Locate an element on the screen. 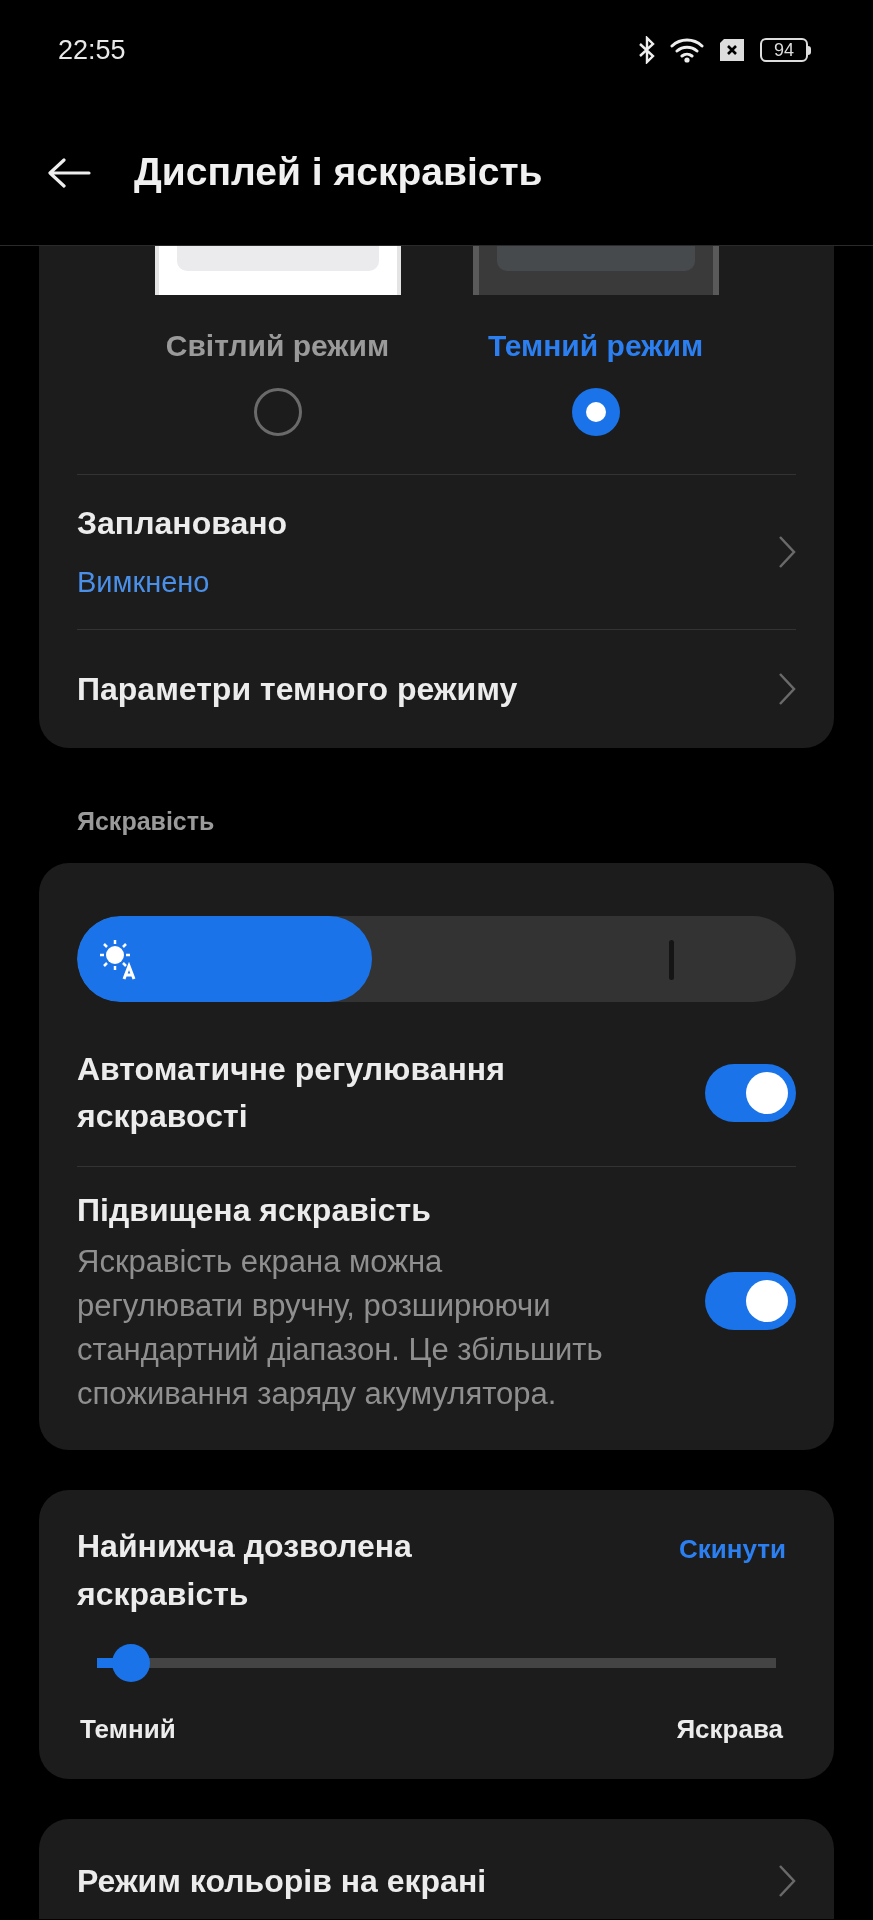 This screenshot has height=1920, width=873. wifi-icon is located at coordinates (687, 50).